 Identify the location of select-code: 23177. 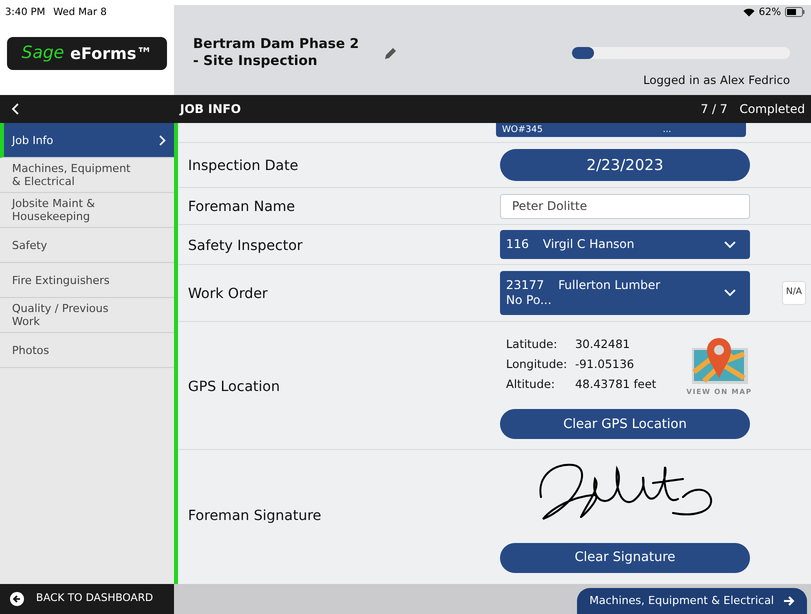
(525, 285).